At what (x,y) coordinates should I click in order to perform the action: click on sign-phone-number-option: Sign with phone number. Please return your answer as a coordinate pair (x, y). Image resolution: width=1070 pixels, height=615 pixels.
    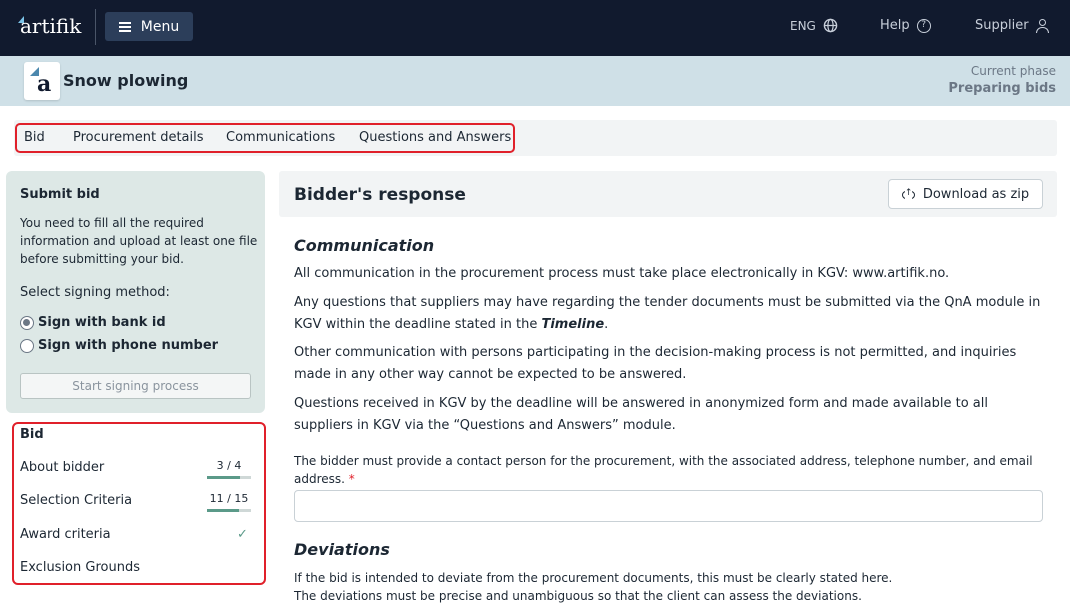
    Looking at the image, I should click on (119, 345).